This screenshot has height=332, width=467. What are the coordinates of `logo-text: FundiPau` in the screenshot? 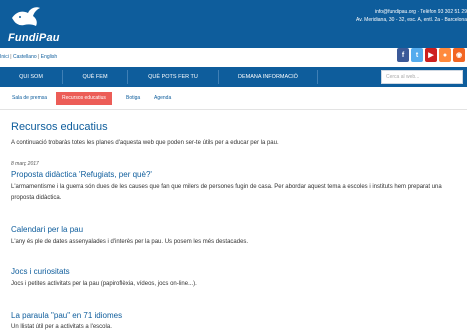 It's located at (34, 38).